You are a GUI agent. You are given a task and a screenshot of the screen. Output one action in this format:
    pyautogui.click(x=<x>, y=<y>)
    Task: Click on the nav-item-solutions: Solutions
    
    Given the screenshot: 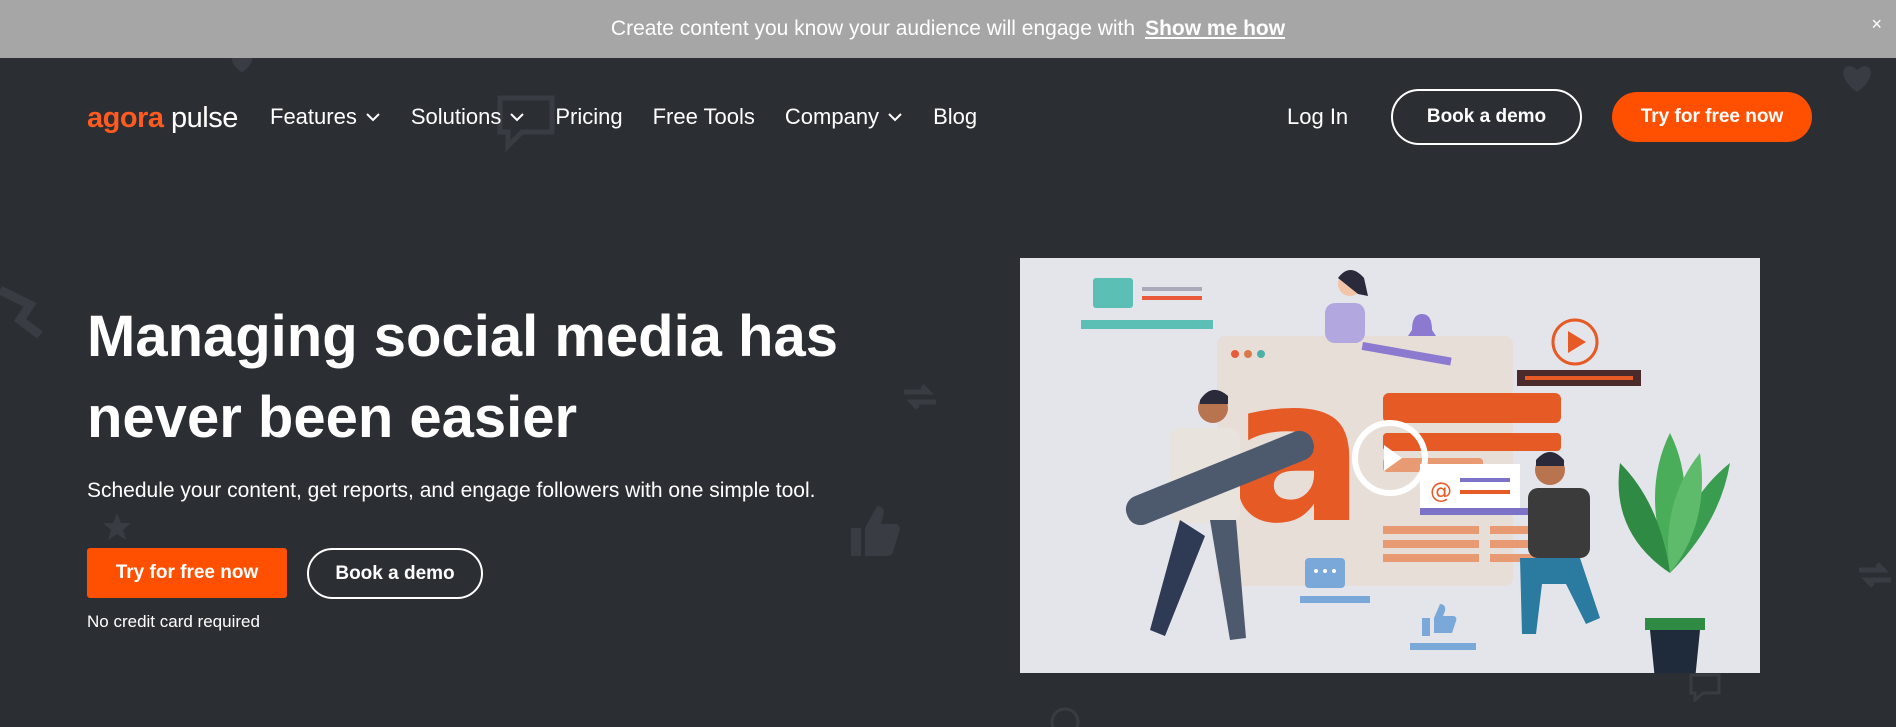 What is the action you would take?
    pyautogui.click(x=468, y=117)
    